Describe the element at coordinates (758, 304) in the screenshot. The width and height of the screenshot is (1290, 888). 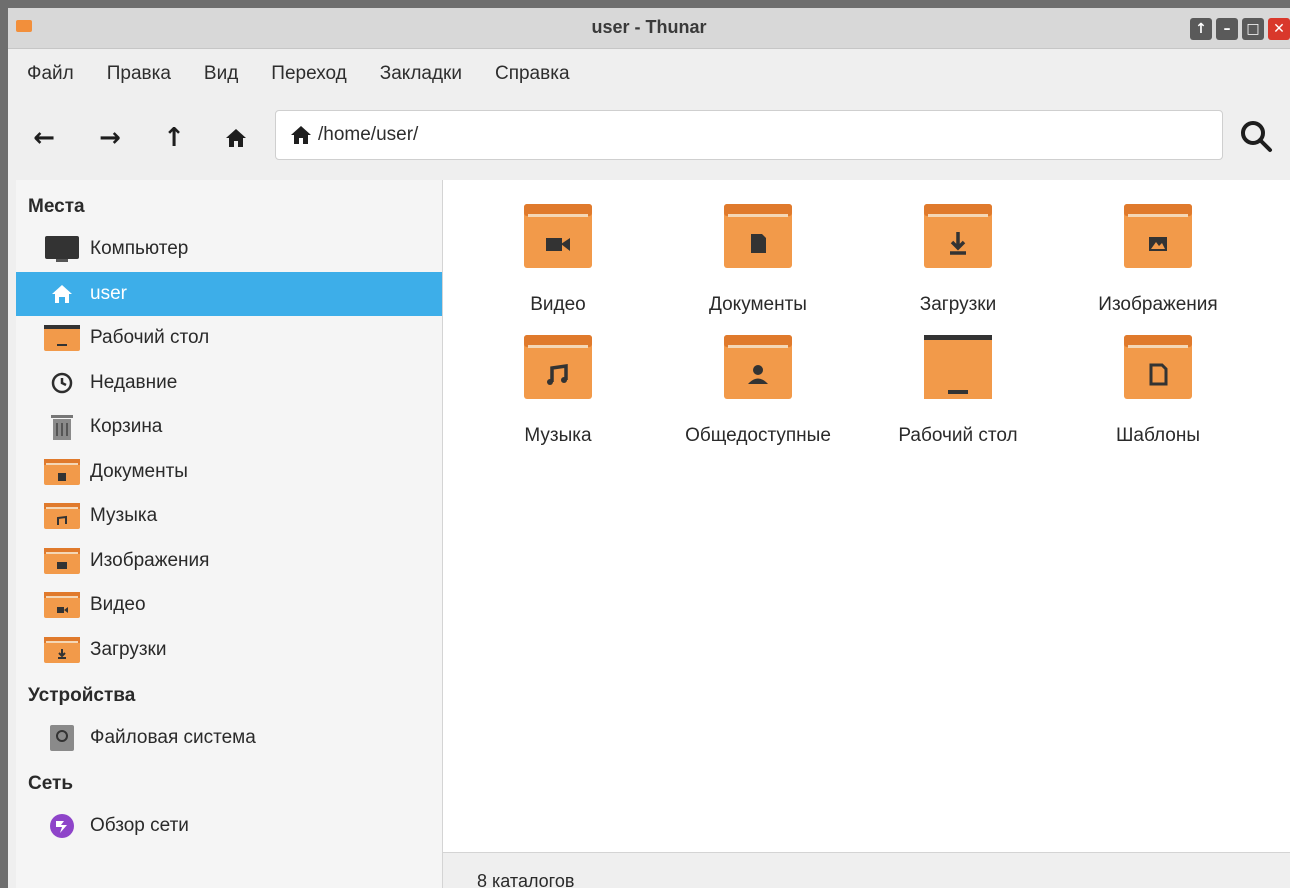
I see `file-item-label: Документы` at that location.